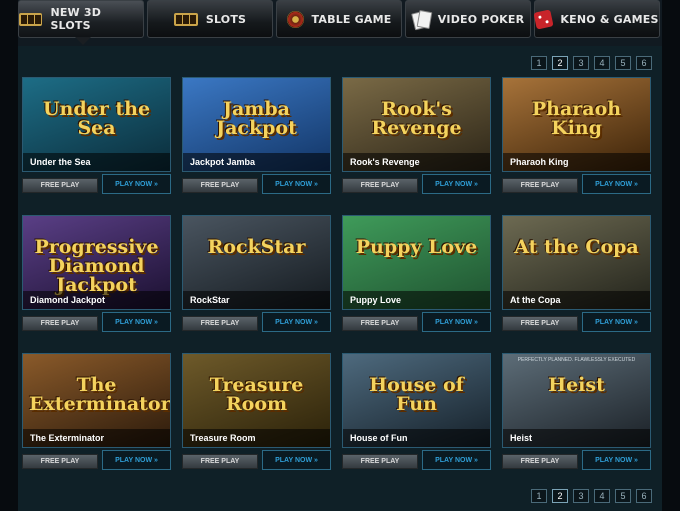  Describe the element at coordinates (256, 247) in the screenshot. I see `game-logo: RockStar` at that location.